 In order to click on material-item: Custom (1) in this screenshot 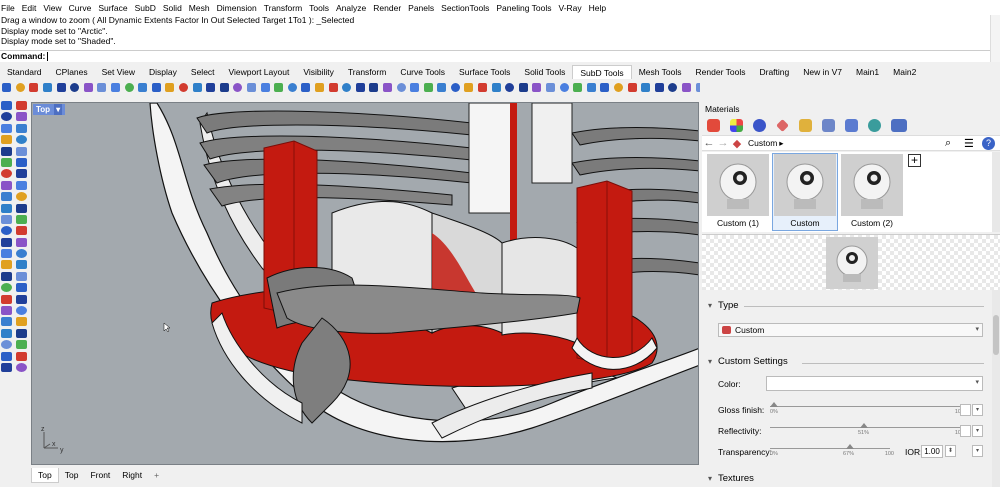, I will do `click(738, 192)`.